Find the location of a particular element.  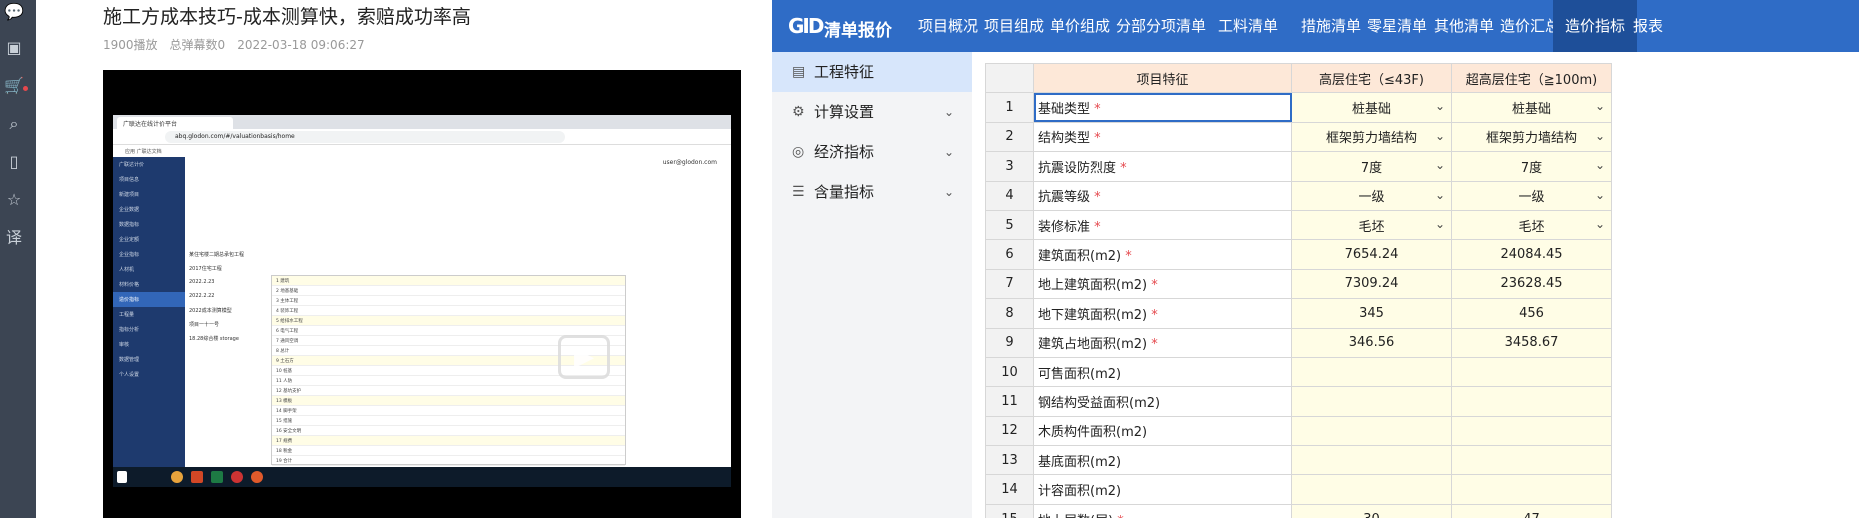

table-row: 9 建筑占地面积(m2) * 346.56 3458.67 is located at coordinates (1298, 342).